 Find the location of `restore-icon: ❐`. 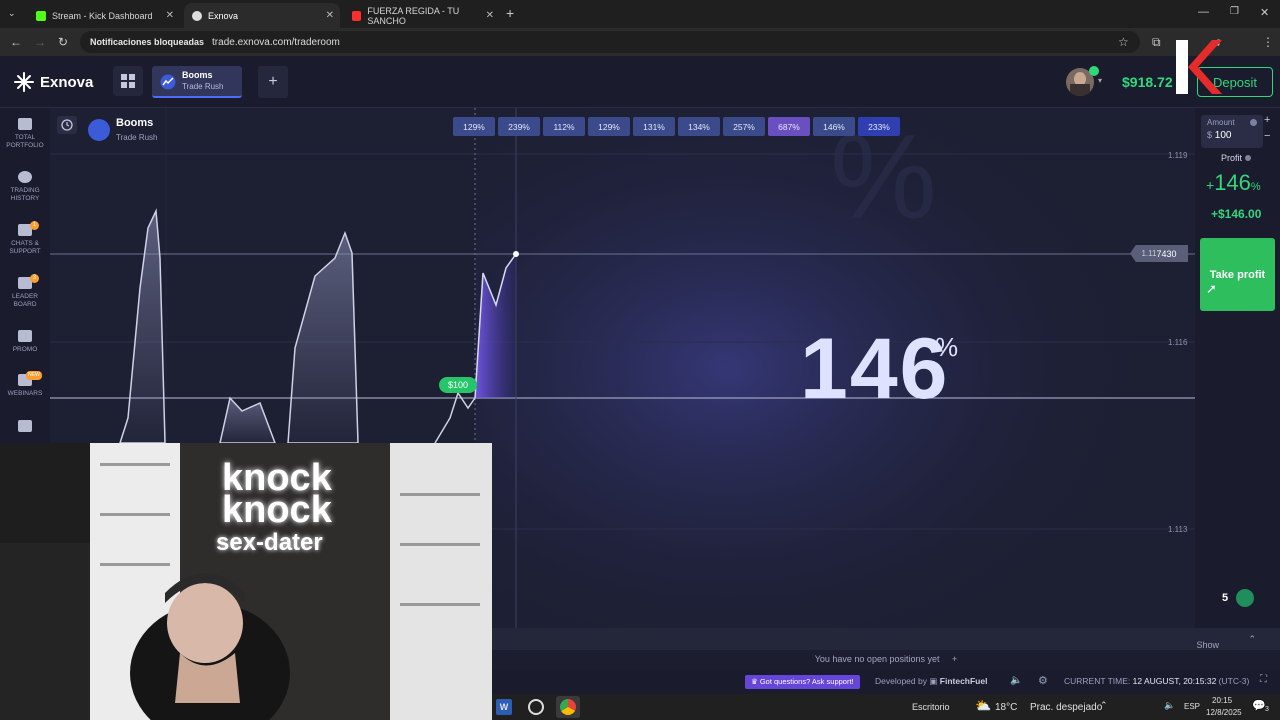

restore-icon: ❐ is located at coordinates (1234, 11).